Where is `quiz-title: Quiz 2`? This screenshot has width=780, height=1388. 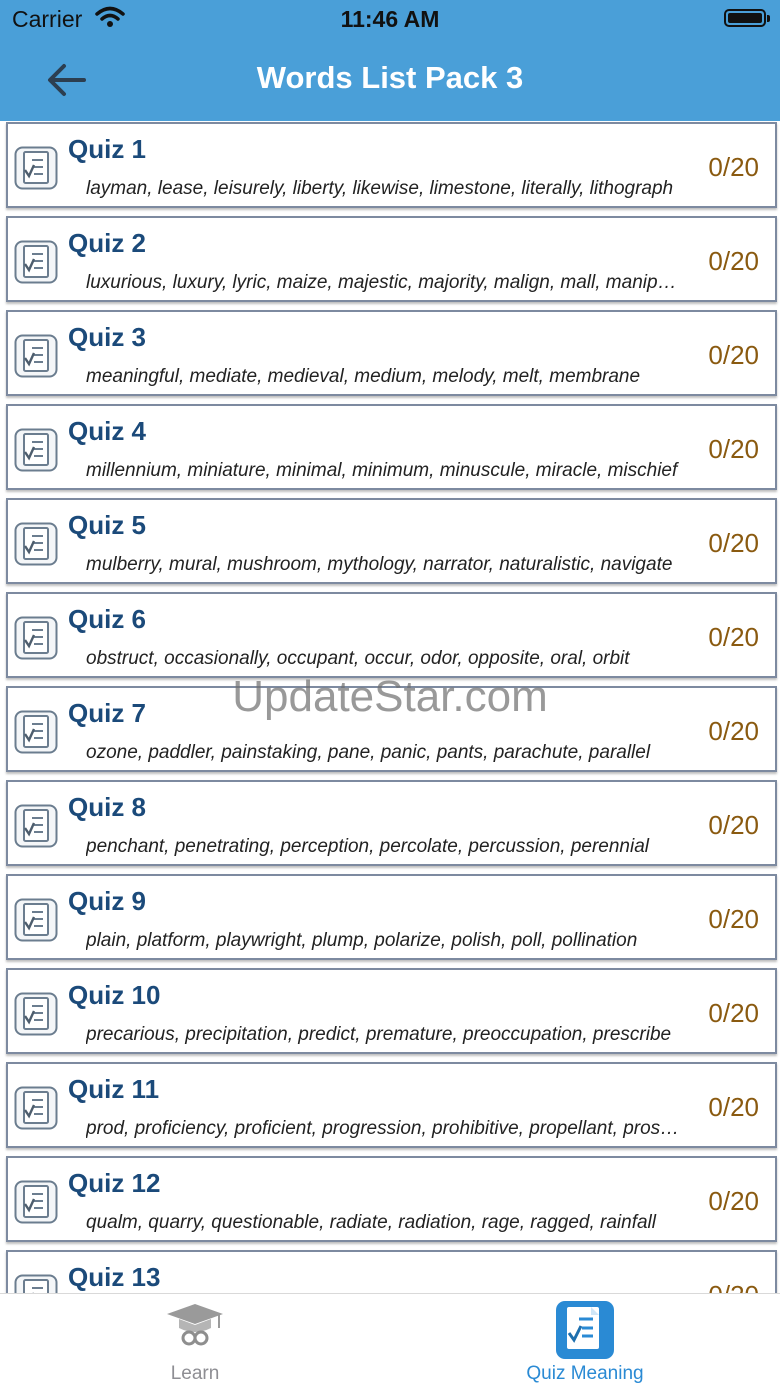 quiz-title: Quiz 2 is located at coordinates (107, 243).